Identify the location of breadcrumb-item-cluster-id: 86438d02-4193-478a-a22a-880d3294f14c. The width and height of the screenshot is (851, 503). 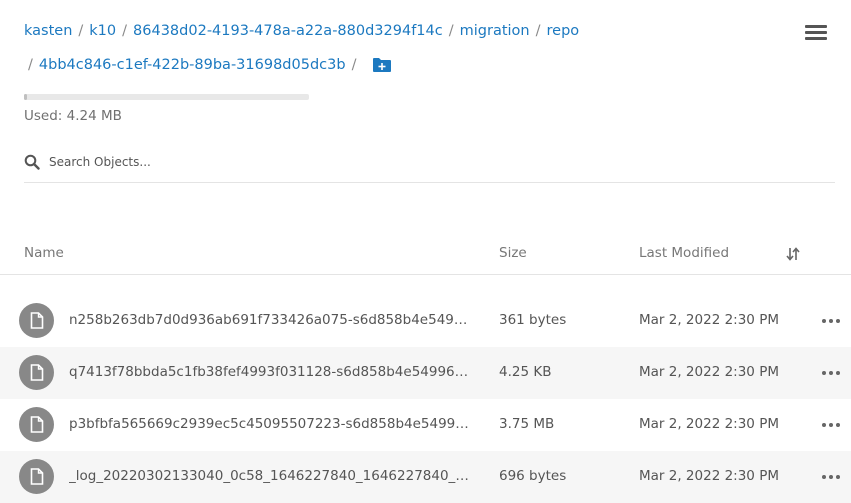
(288, 31).